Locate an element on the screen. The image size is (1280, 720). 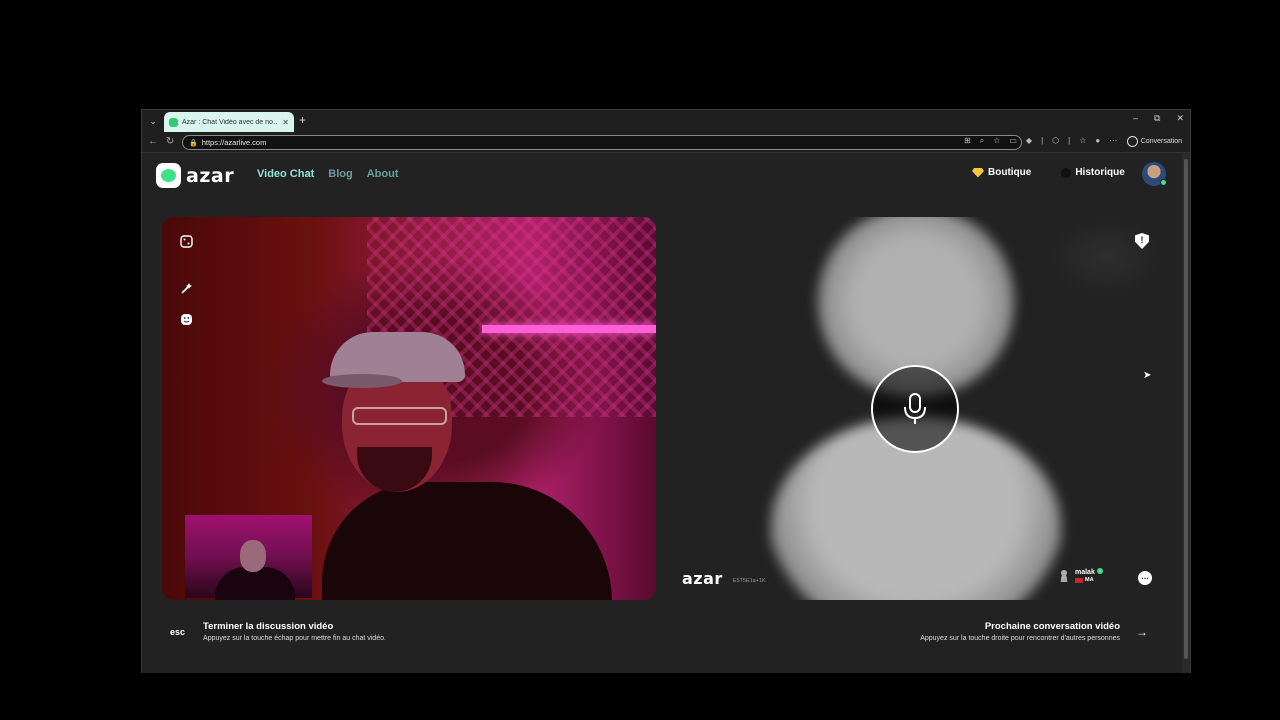
reload-icon: ↻ is located at coordinates (170, 141).